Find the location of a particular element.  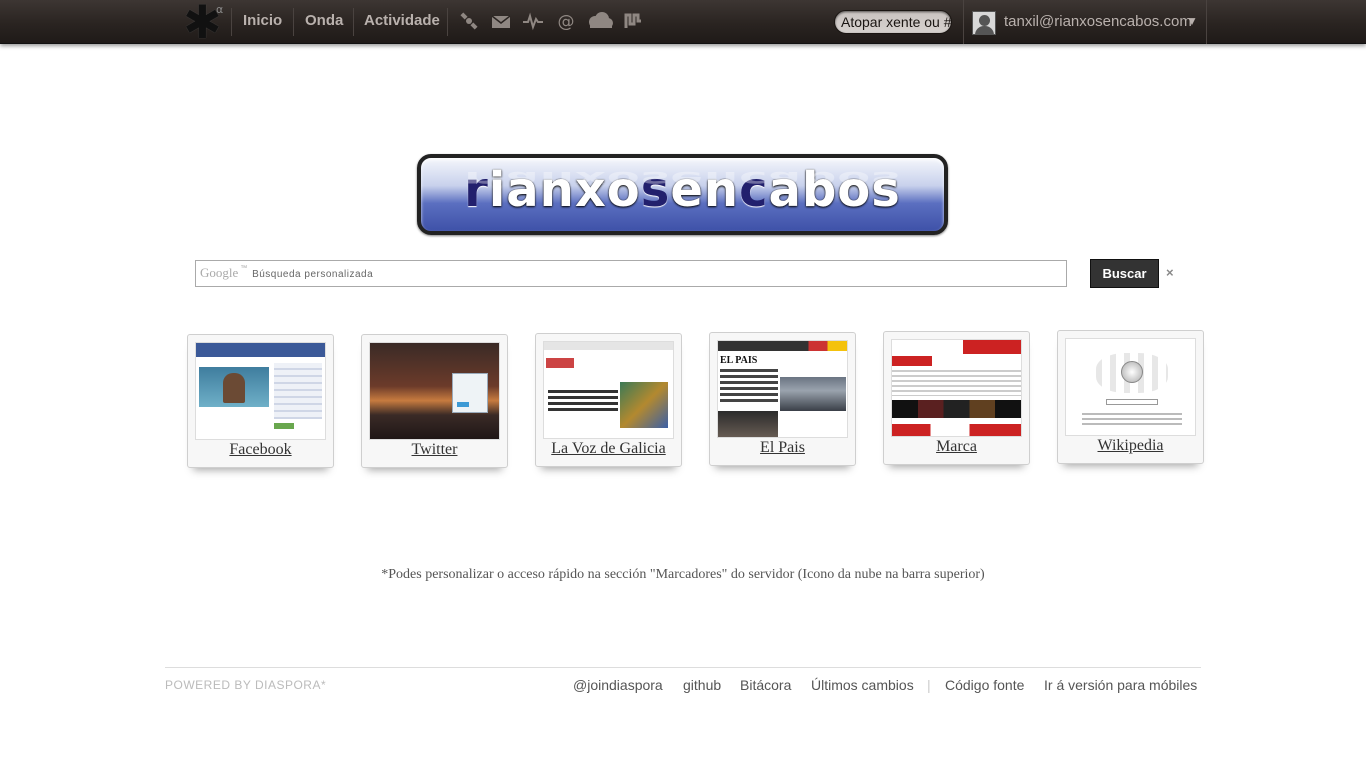

alpha-badge: α is located at coordinates (220, 9).